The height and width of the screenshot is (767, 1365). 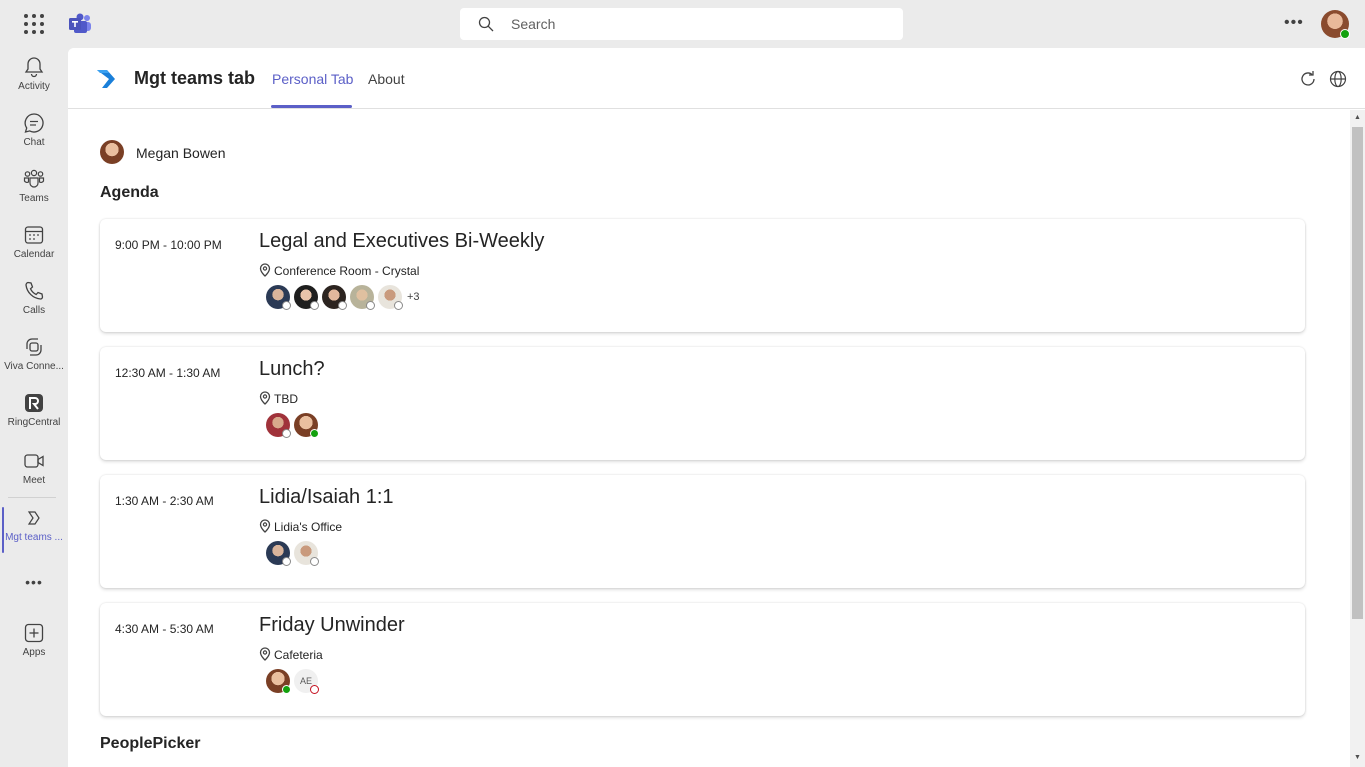 I want to click on attendee-initials-avatar: AE, so click(x=306, y=681).